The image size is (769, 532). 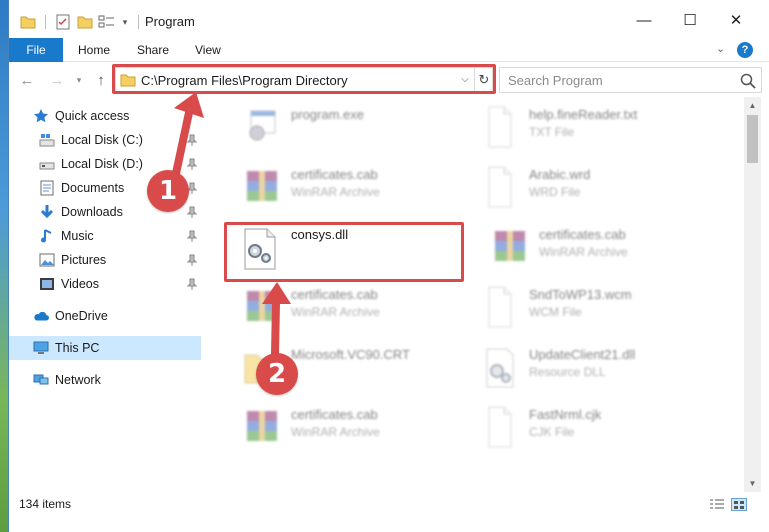 I want to click on sidebar-item-quick-access: Quick access, so click(x=105, y=116).